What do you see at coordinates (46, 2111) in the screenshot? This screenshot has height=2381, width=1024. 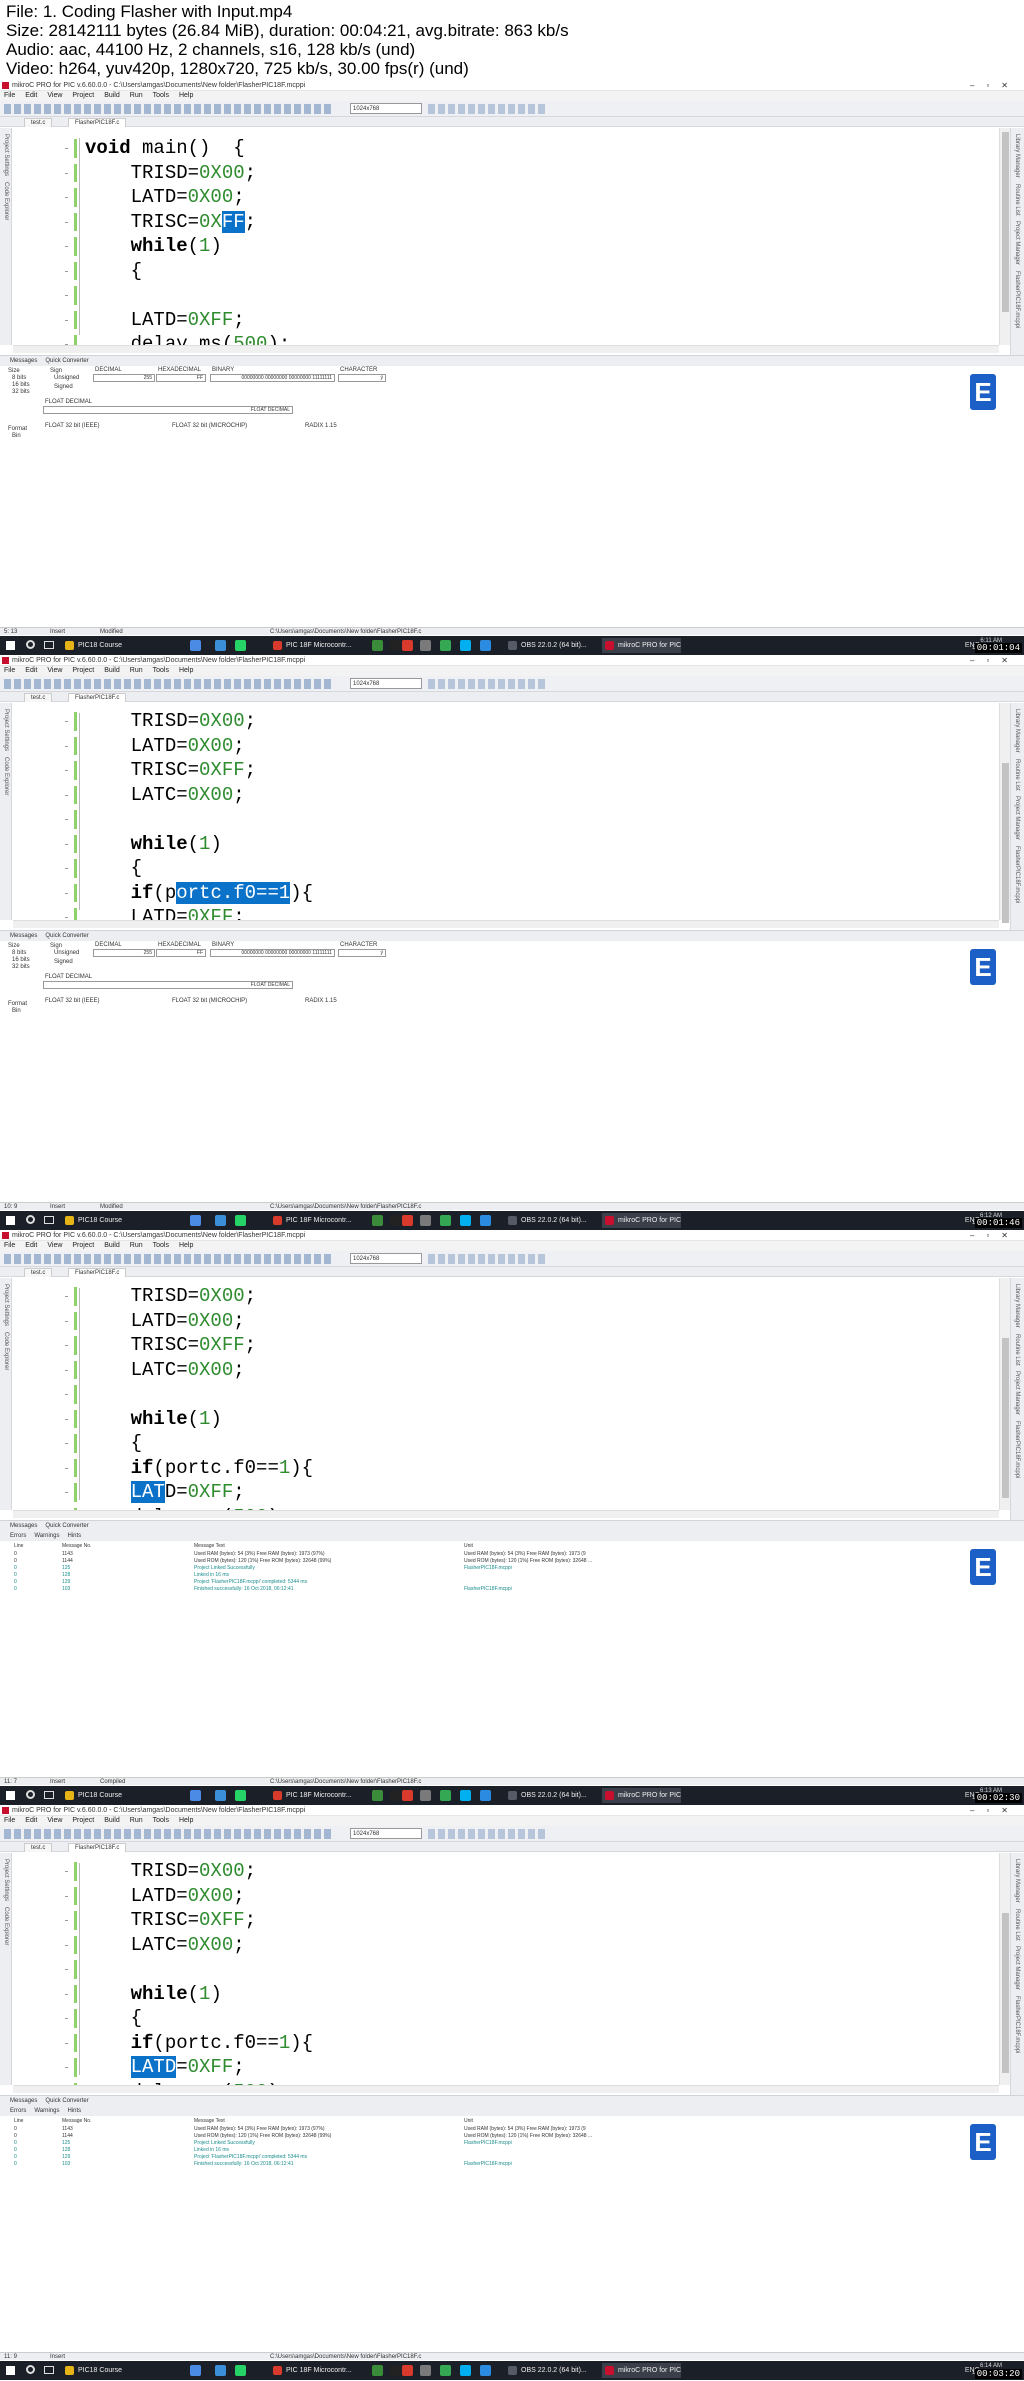 I see `filter-warnings: Warnings` at bounding box center [46, 2111].